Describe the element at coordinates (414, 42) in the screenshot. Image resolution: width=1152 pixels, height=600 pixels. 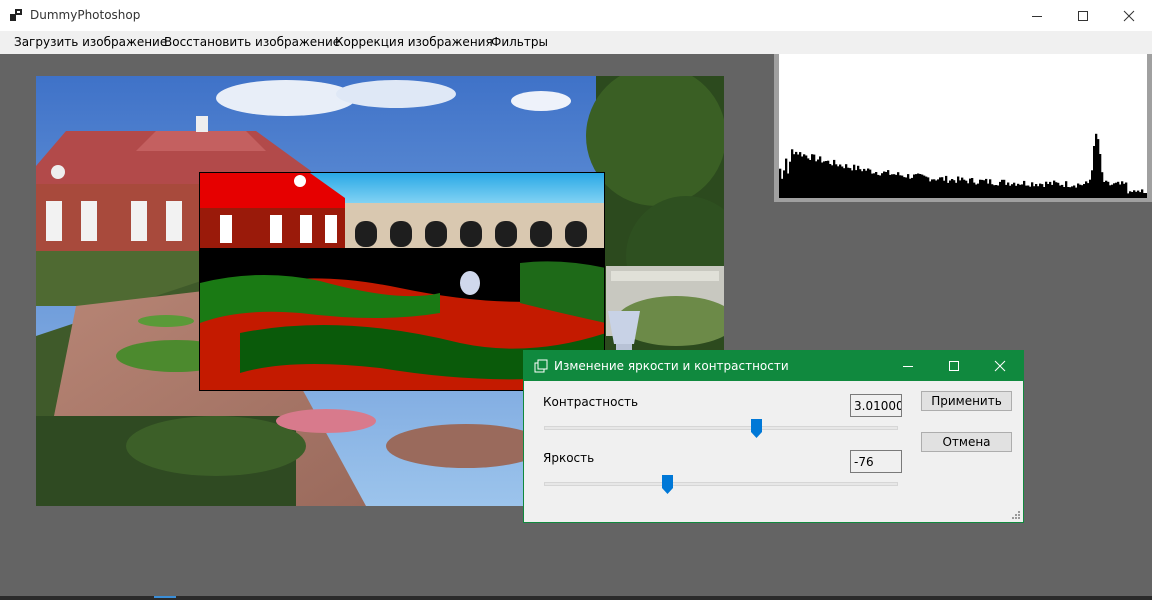
I see `menu-image-correction: Коррекция изображения` at that location.